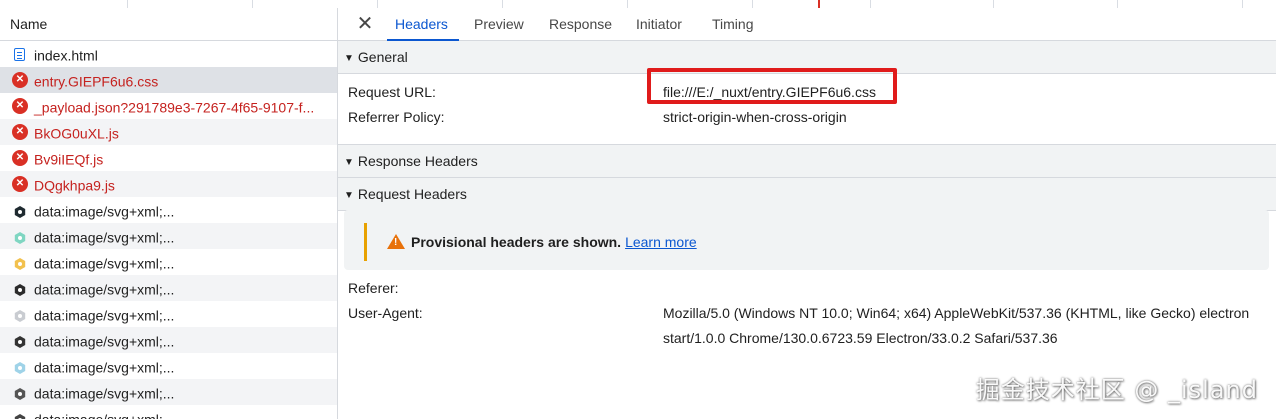 This screenshot has height=419, width=1276. What do you see at coordinates (168, 80) in the screenshot?
I see `request-row: ✕ entry.GIEPF6u6.css` at bounding box center [168, 80].